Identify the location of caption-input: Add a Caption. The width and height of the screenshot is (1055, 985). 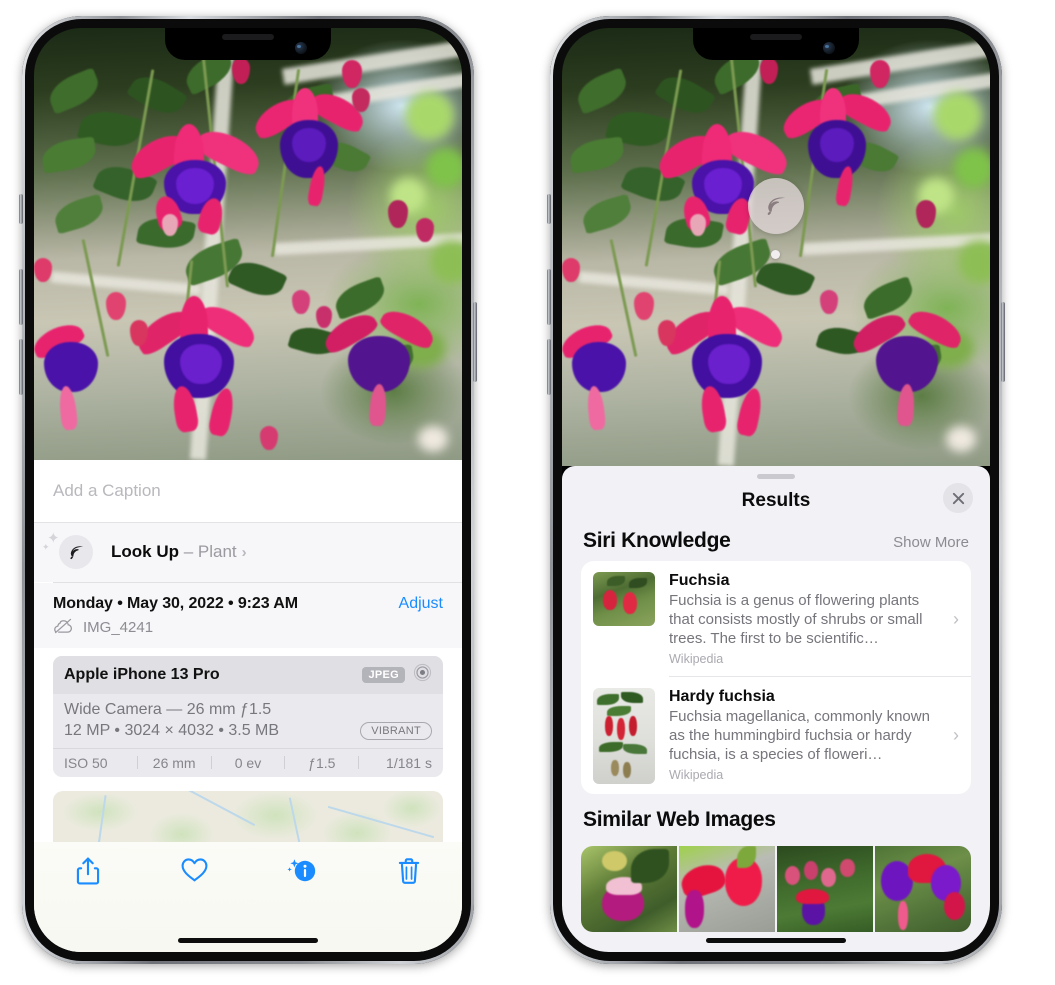
(248, 491).